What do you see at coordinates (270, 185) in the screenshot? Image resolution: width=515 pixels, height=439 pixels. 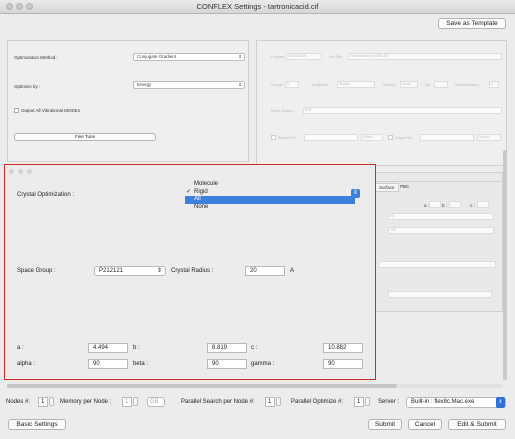 I see `menu-item-molecule: Molecule` at bounding box center [270, 185].